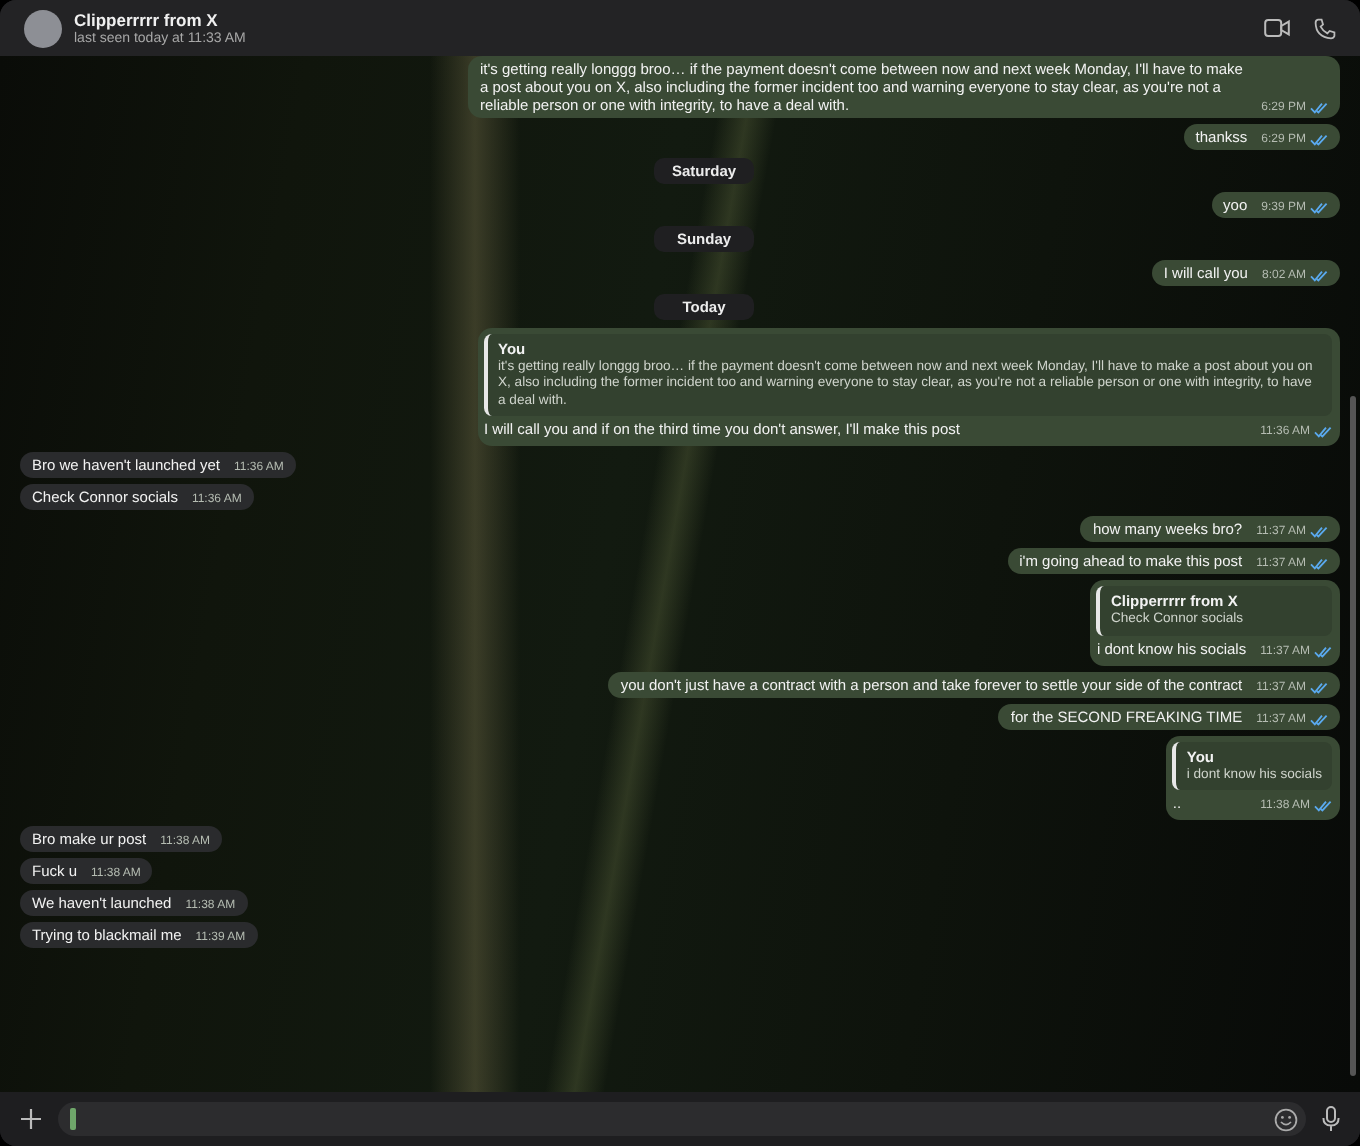 The image size is (1360, 1146). What do you see at coordinates (1331, 1119) in the screenshot?
I see `microphone-icon` at bounding box center [1331, 1119].